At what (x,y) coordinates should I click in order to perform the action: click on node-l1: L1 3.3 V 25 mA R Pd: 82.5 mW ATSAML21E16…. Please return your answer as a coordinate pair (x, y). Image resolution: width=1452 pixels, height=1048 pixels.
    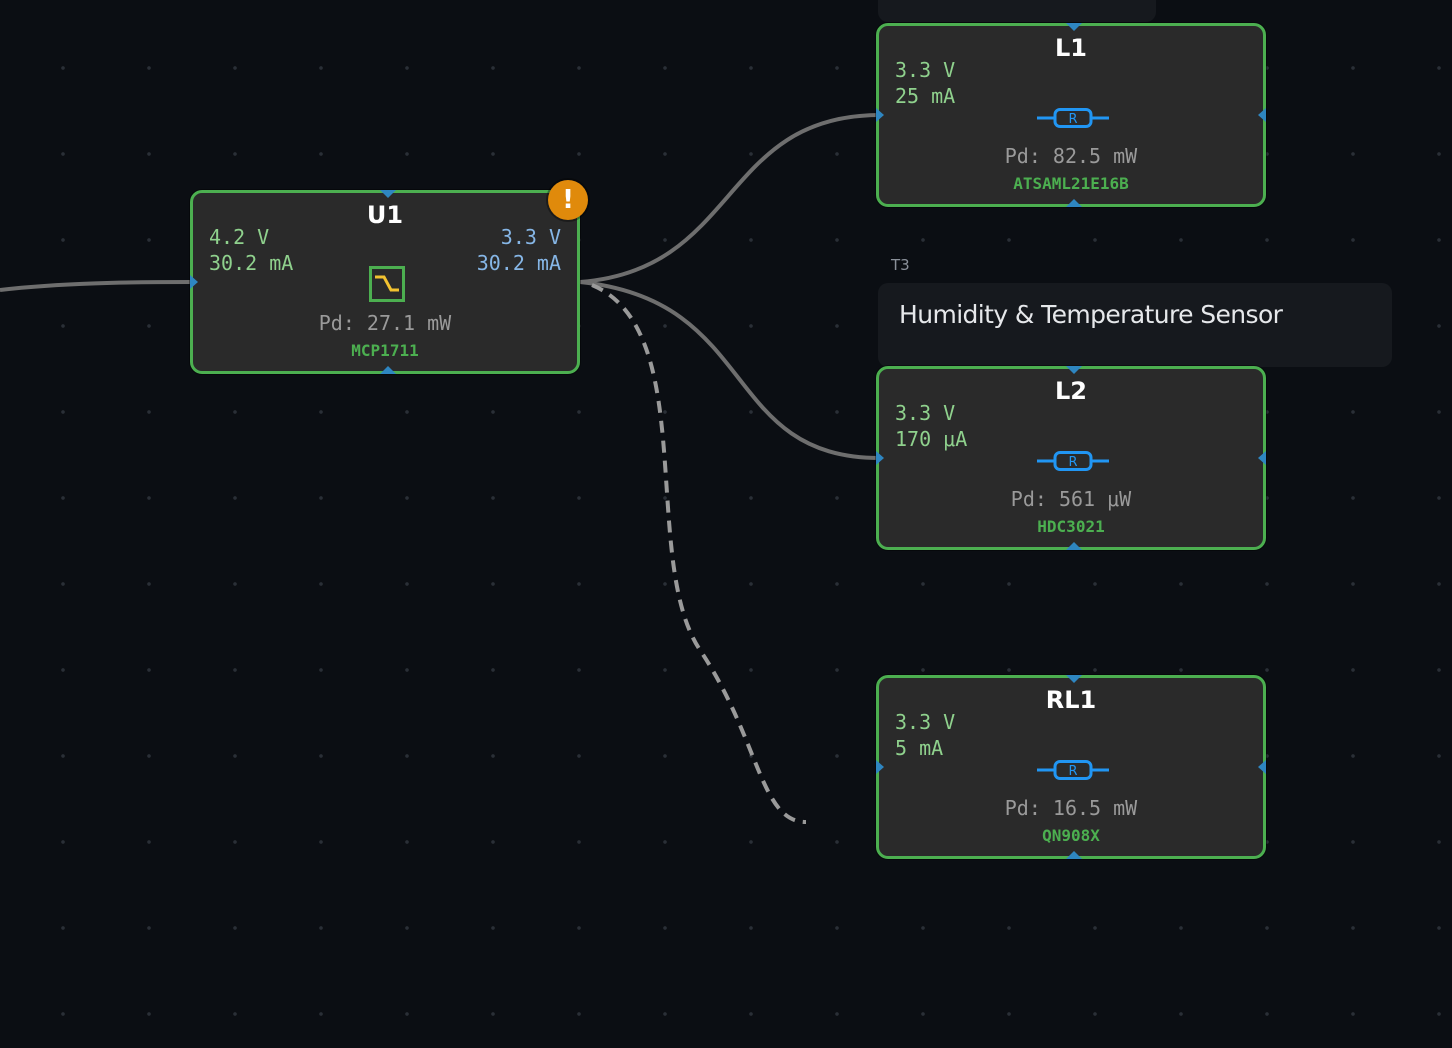
    Looking at the image, I should click on (1071, 115).